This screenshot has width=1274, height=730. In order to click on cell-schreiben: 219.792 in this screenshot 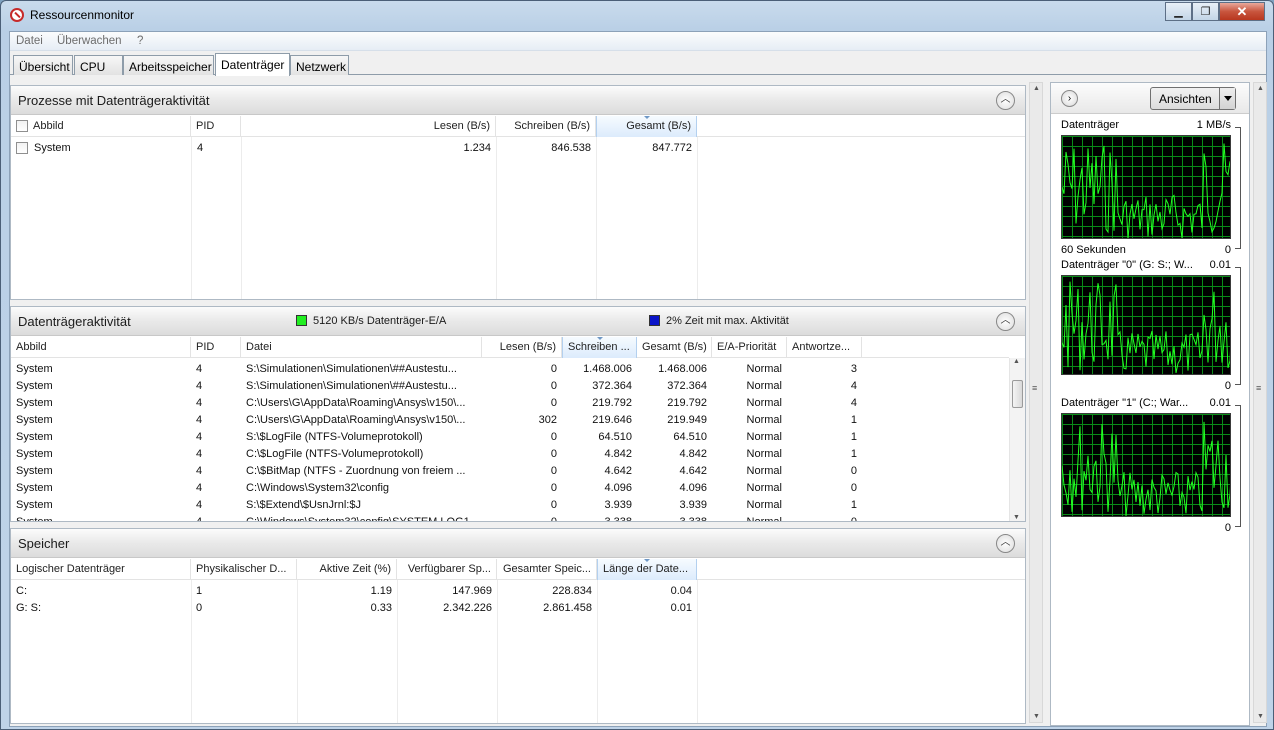, I will do `click(612, 403)`.